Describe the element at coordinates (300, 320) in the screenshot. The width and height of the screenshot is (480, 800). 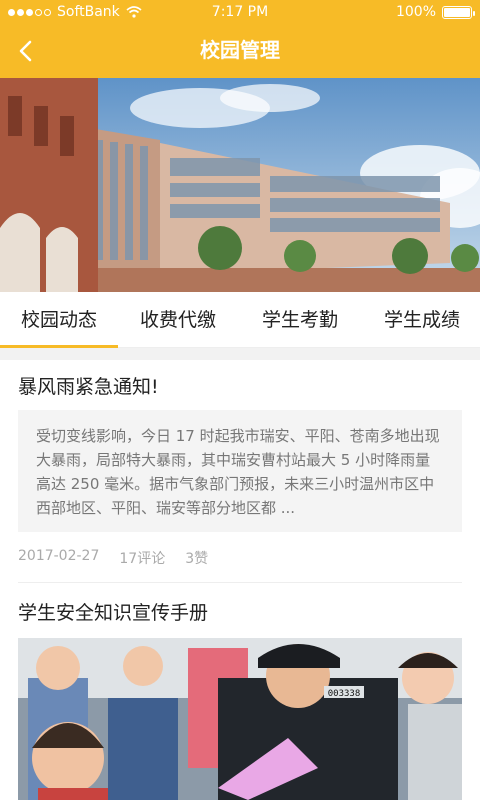
I see `tab-attendance: 学生考勤` at that location.